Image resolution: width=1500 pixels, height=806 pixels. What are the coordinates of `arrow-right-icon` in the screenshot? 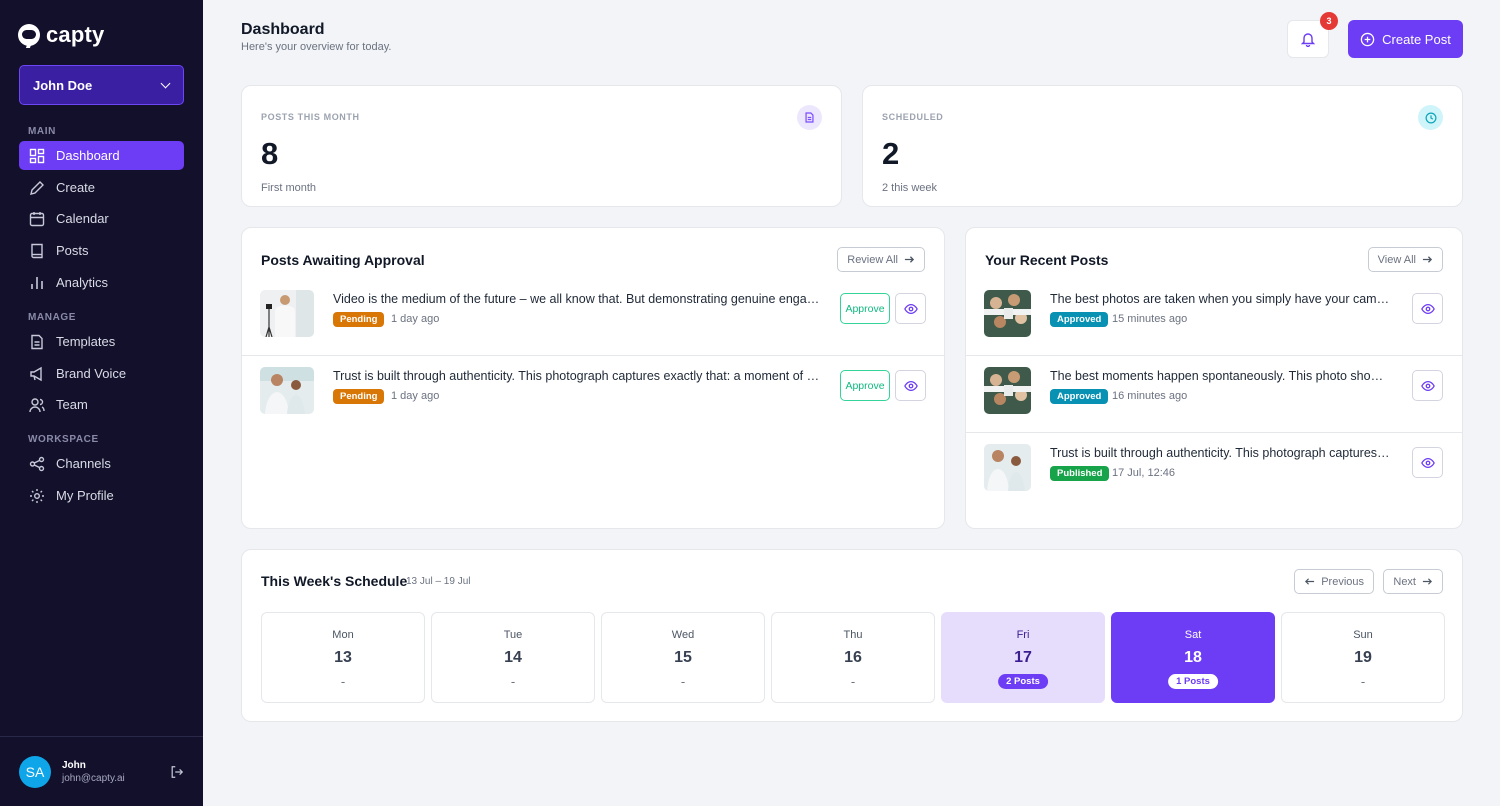 It's located at (1427, 581).